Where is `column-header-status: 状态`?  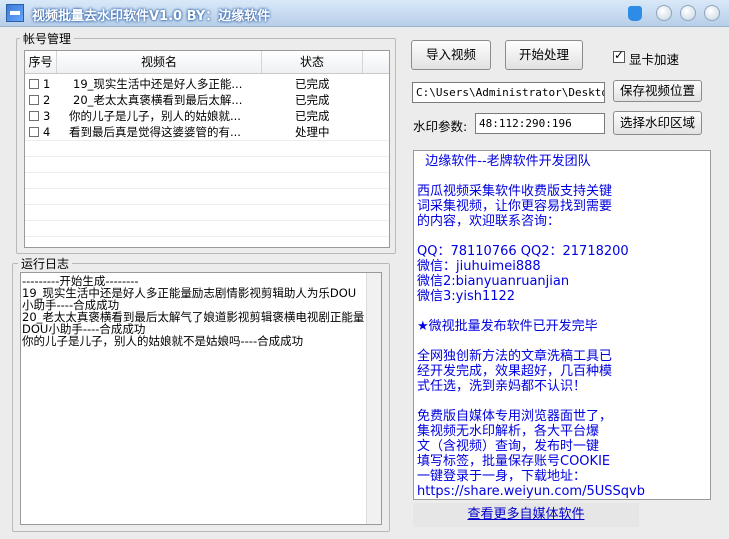 column-header-status: 状态 is located at coordinates (312, 62).